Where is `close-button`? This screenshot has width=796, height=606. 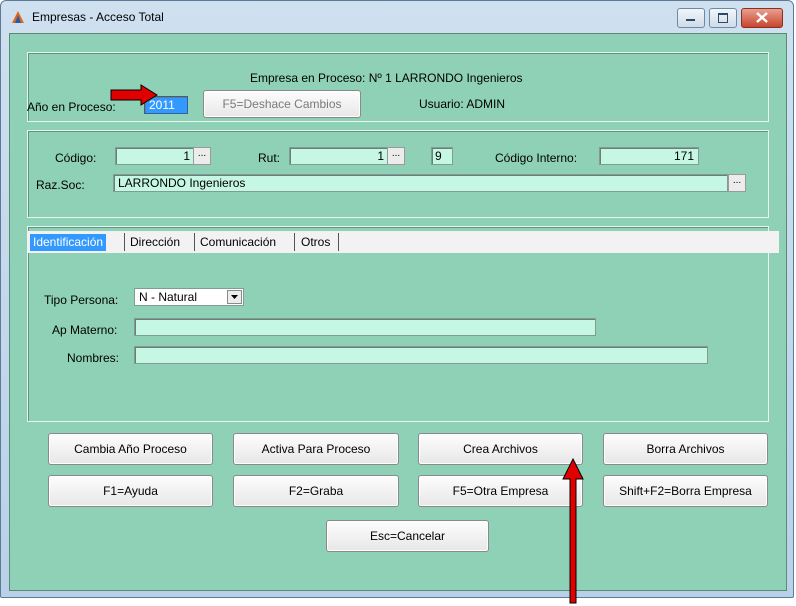
close-button is located at coordinates (762, 18).